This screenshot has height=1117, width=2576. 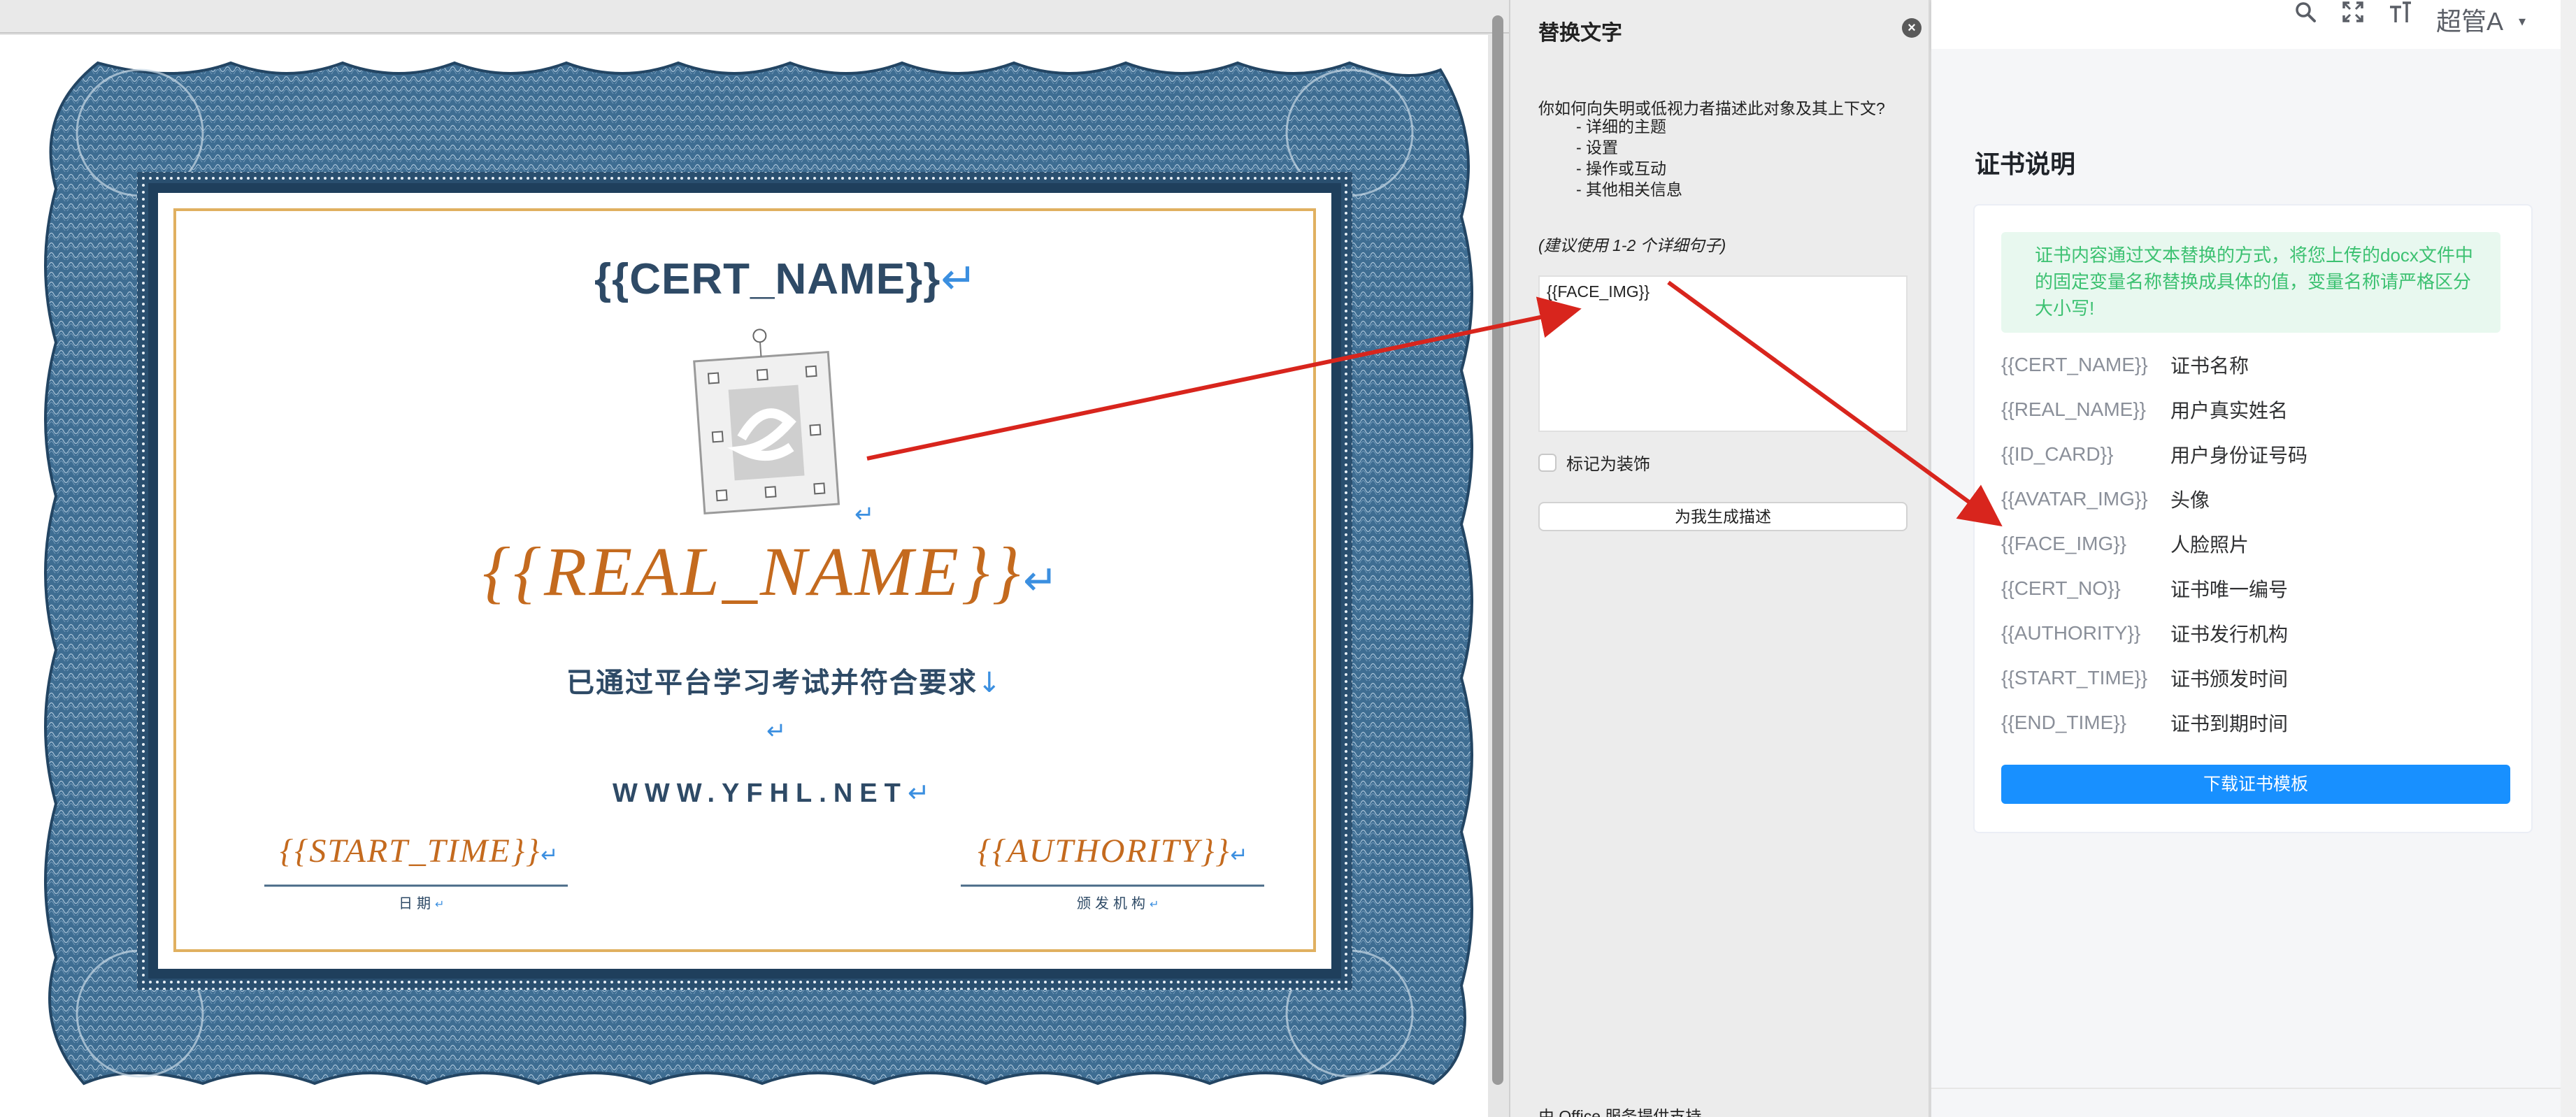 What do you see at coordinates (2154, 633) in the screenshot?
I see `variable-row: {{AUTHORITY}} 证书发行机构` at bounding box center [2154, 633].